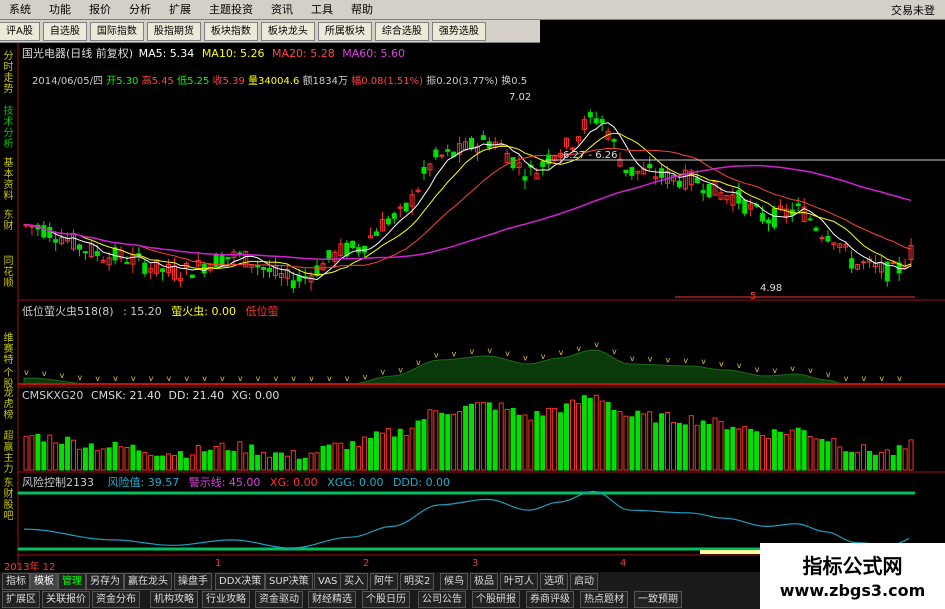 The image size is (945, 609). Describe the element at coordinates (150, 395) in the screenshot. I see `cmsk-panel-header: CMSKXG20 CMSK: 21.40 DD: 21.40 XG: 0.00` at that location.